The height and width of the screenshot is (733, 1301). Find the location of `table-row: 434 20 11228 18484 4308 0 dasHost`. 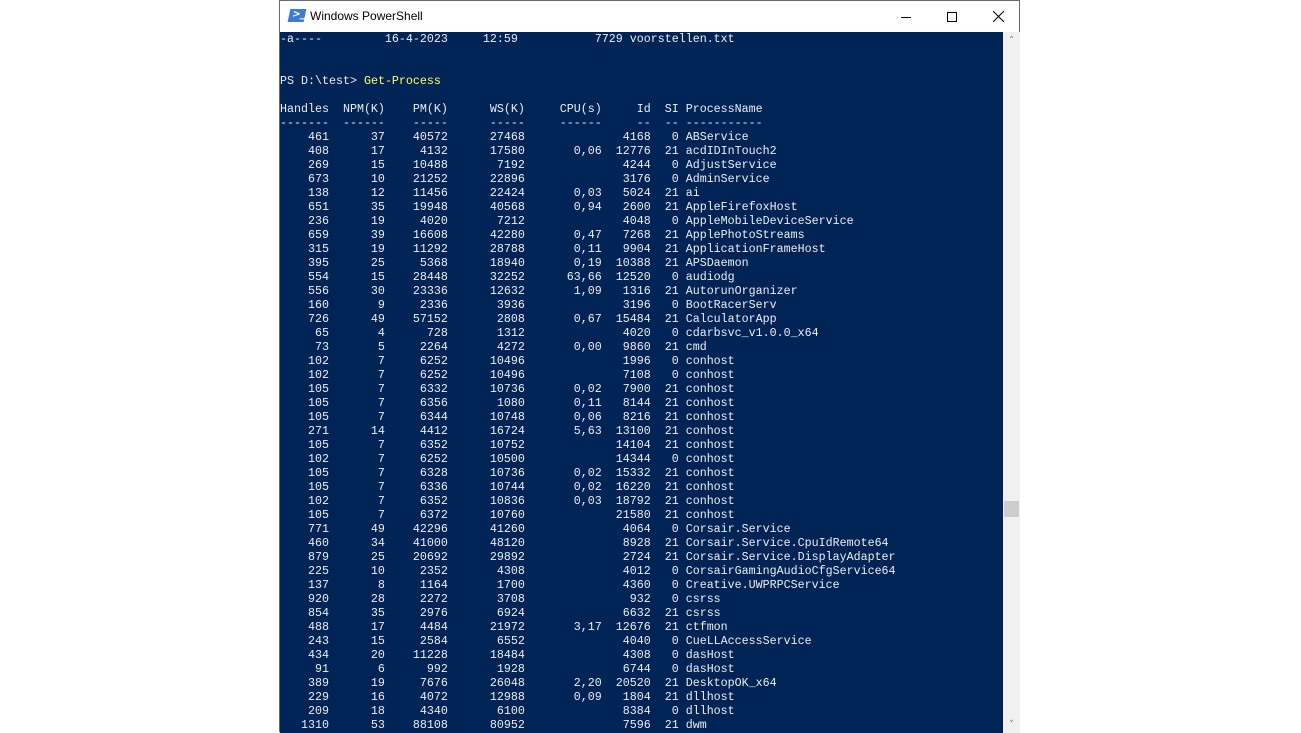

table-row: 434 20 11228 18484 4308 0 dasHost is located at coordinates (507, 655).